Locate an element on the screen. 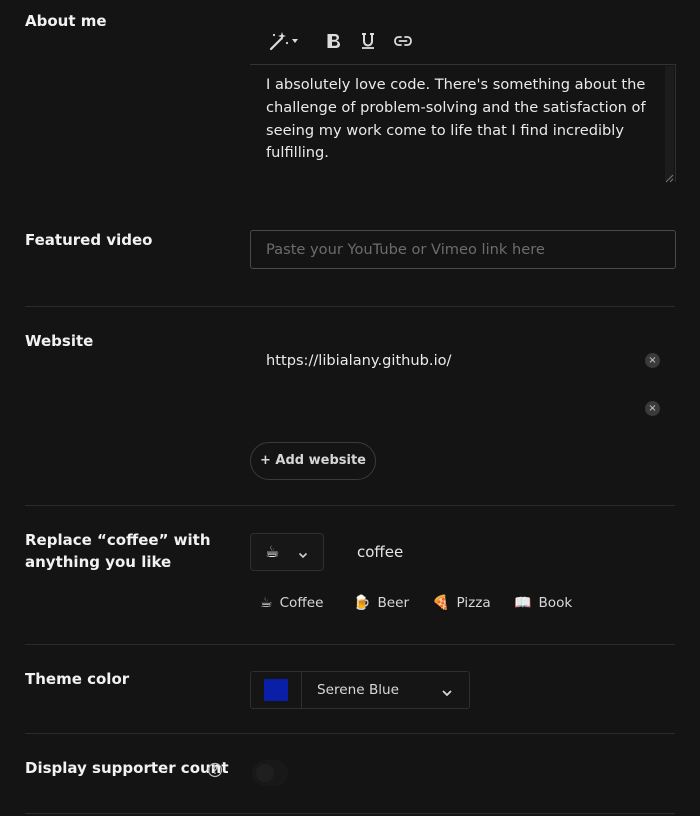  color-swatch is located at coordinates (276, 690).